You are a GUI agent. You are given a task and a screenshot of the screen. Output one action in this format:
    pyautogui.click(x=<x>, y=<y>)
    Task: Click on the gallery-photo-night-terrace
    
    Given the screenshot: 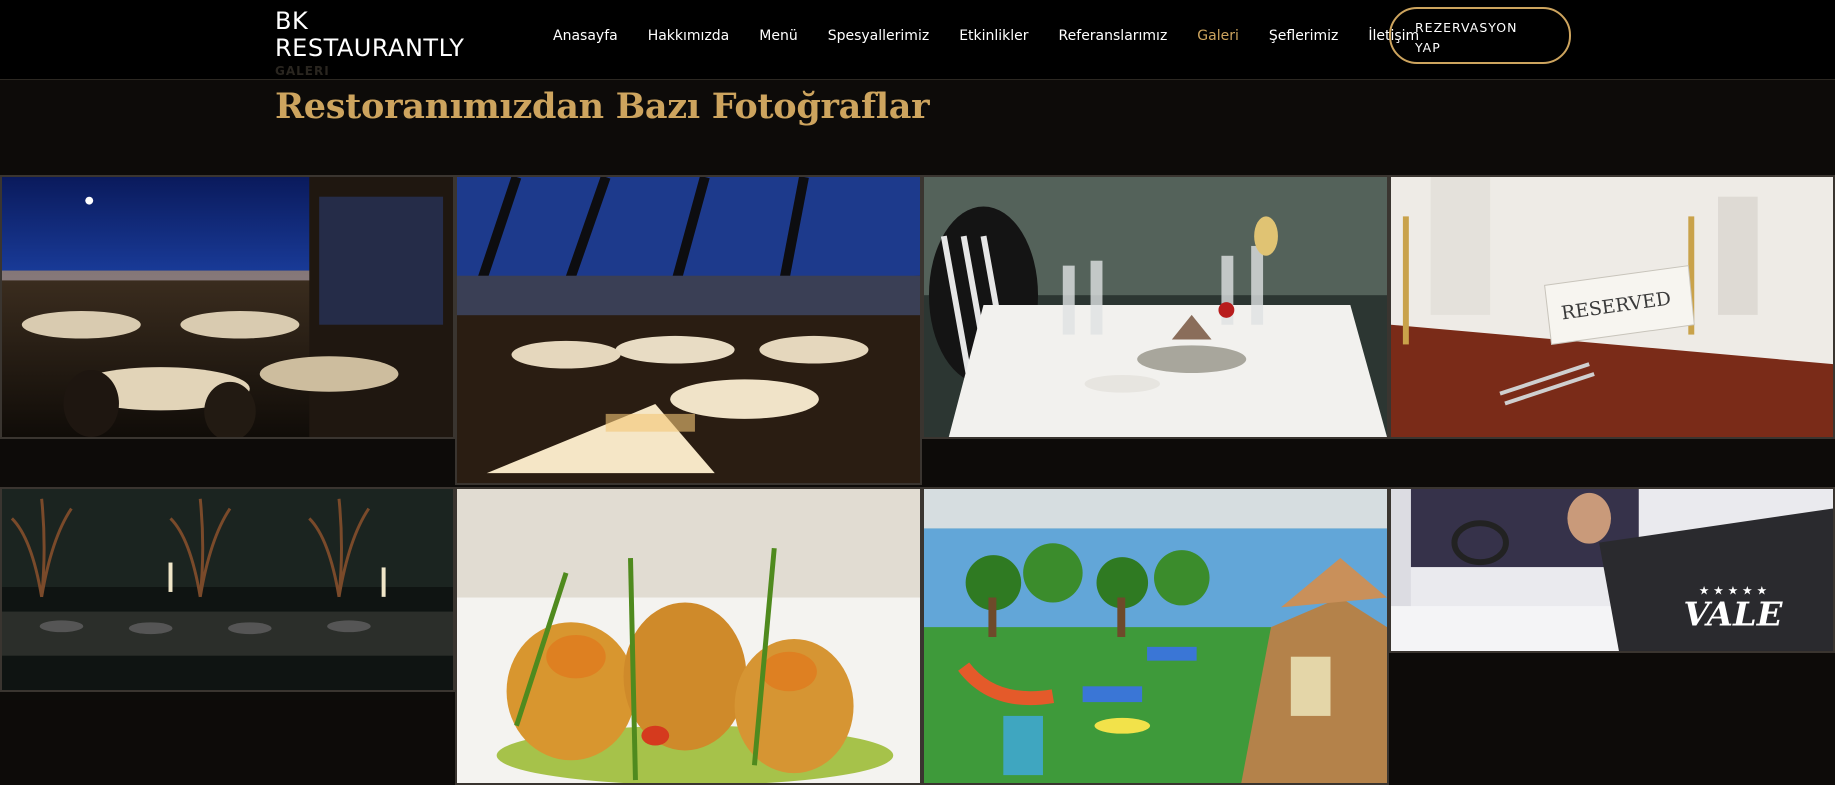 What is the action you would take?
    pyautogui.click(x=227, y=307)
    